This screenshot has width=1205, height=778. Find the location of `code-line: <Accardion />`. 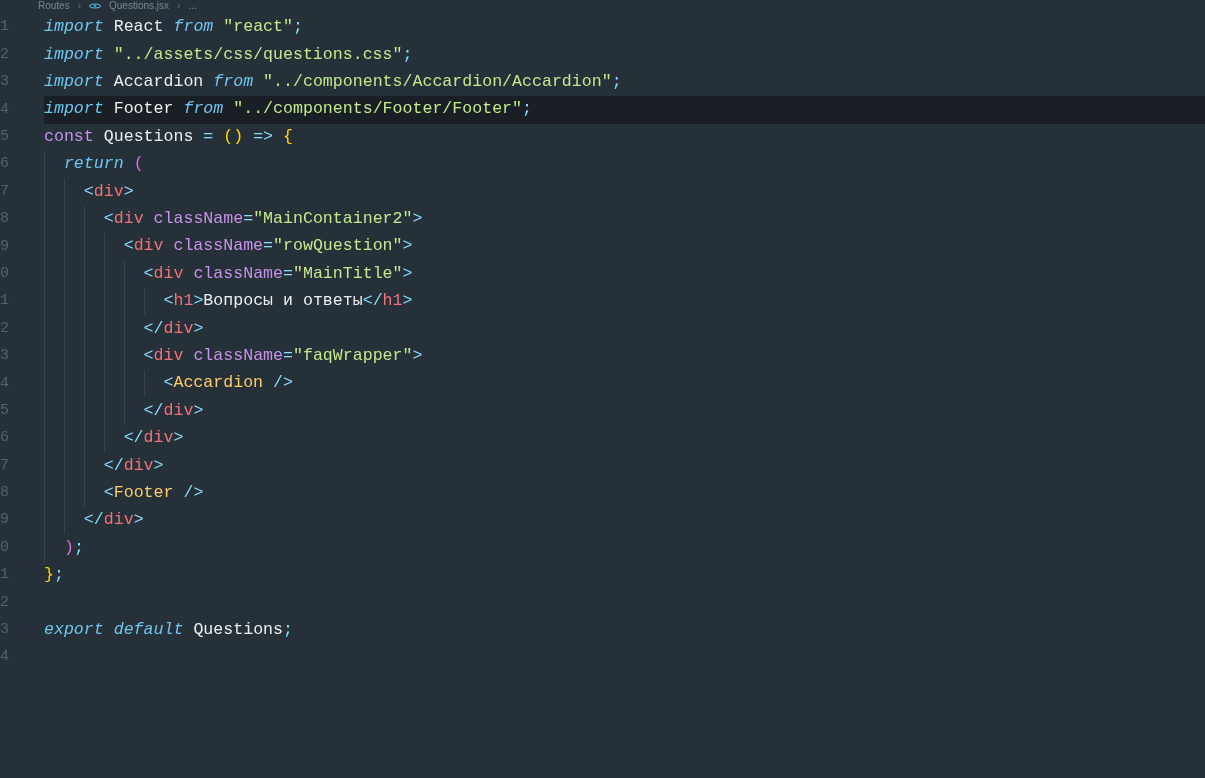

code-line: <Accardion /> is located at coordinates (227, 383).